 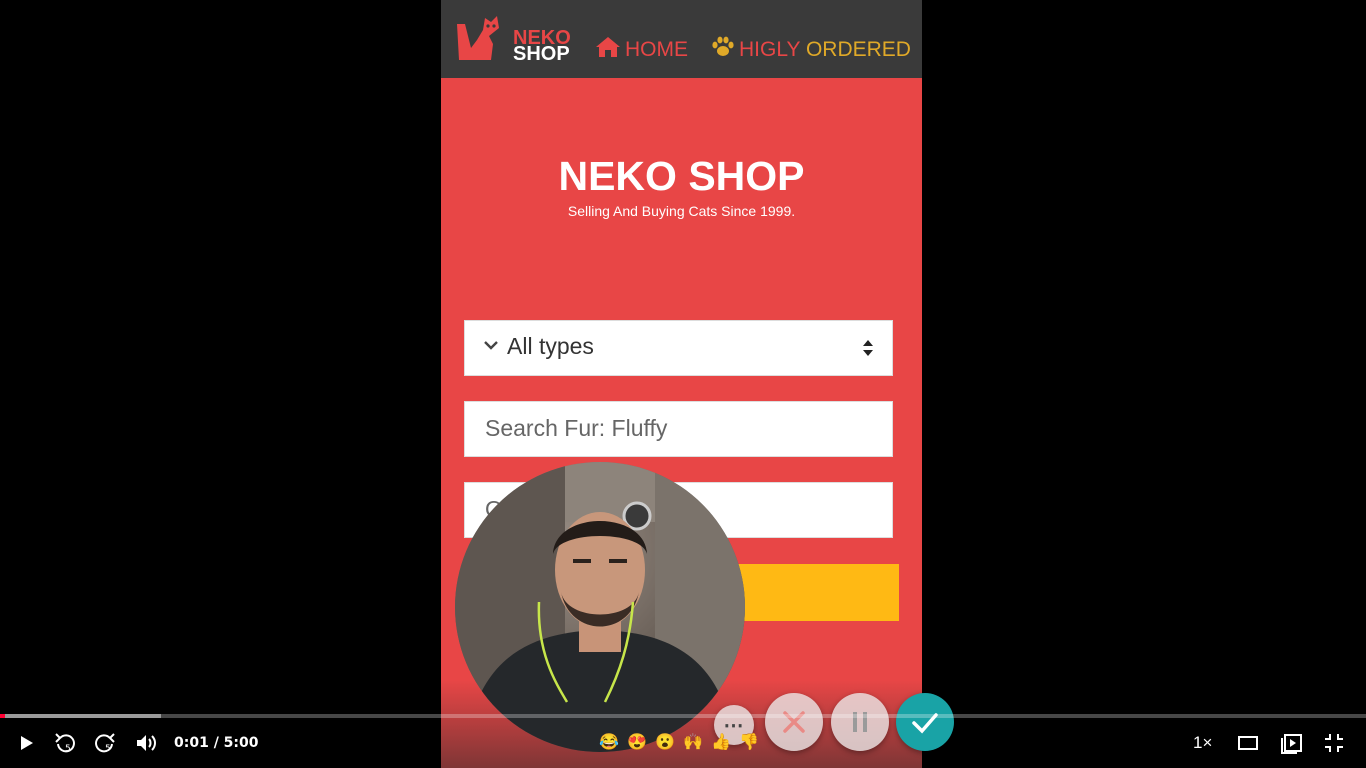 What do you see at coordinates (770, 49) in the screenshot?
I see `nav-higly-label: HIGLY` at bounding box center [770, 49].